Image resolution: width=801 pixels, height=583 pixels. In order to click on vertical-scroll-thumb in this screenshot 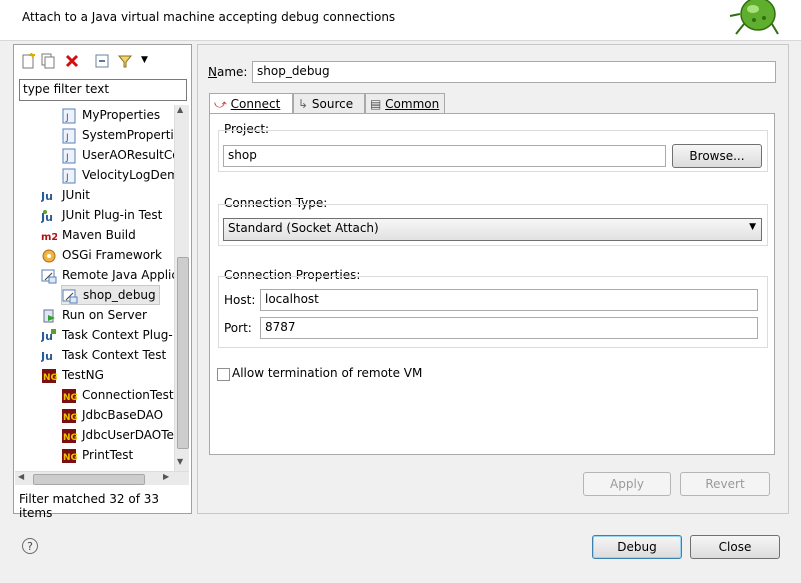, I will do `click(183, 353)`.